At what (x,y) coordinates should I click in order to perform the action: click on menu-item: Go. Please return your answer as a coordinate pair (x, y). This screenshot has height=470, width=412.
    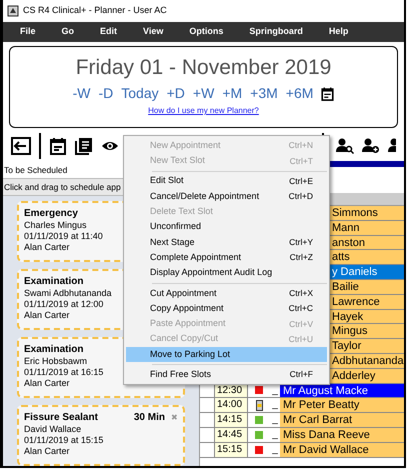
    Looking at the image, I should click on (68, 32).